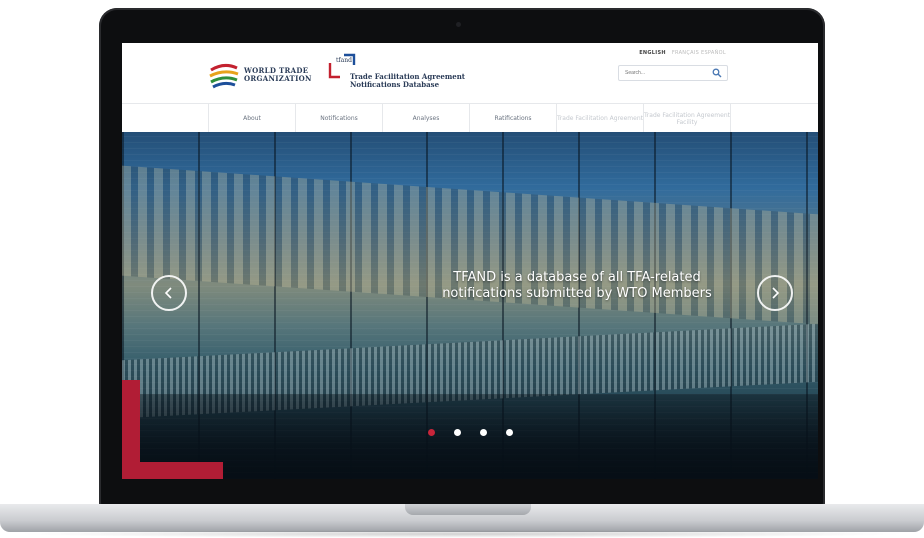 Image resolution: width=924 pixels, height=538 pixels. I want to click on language-switcher: ENGLISH FRANÇAIS ESPAÑOL, so click(682, 53).